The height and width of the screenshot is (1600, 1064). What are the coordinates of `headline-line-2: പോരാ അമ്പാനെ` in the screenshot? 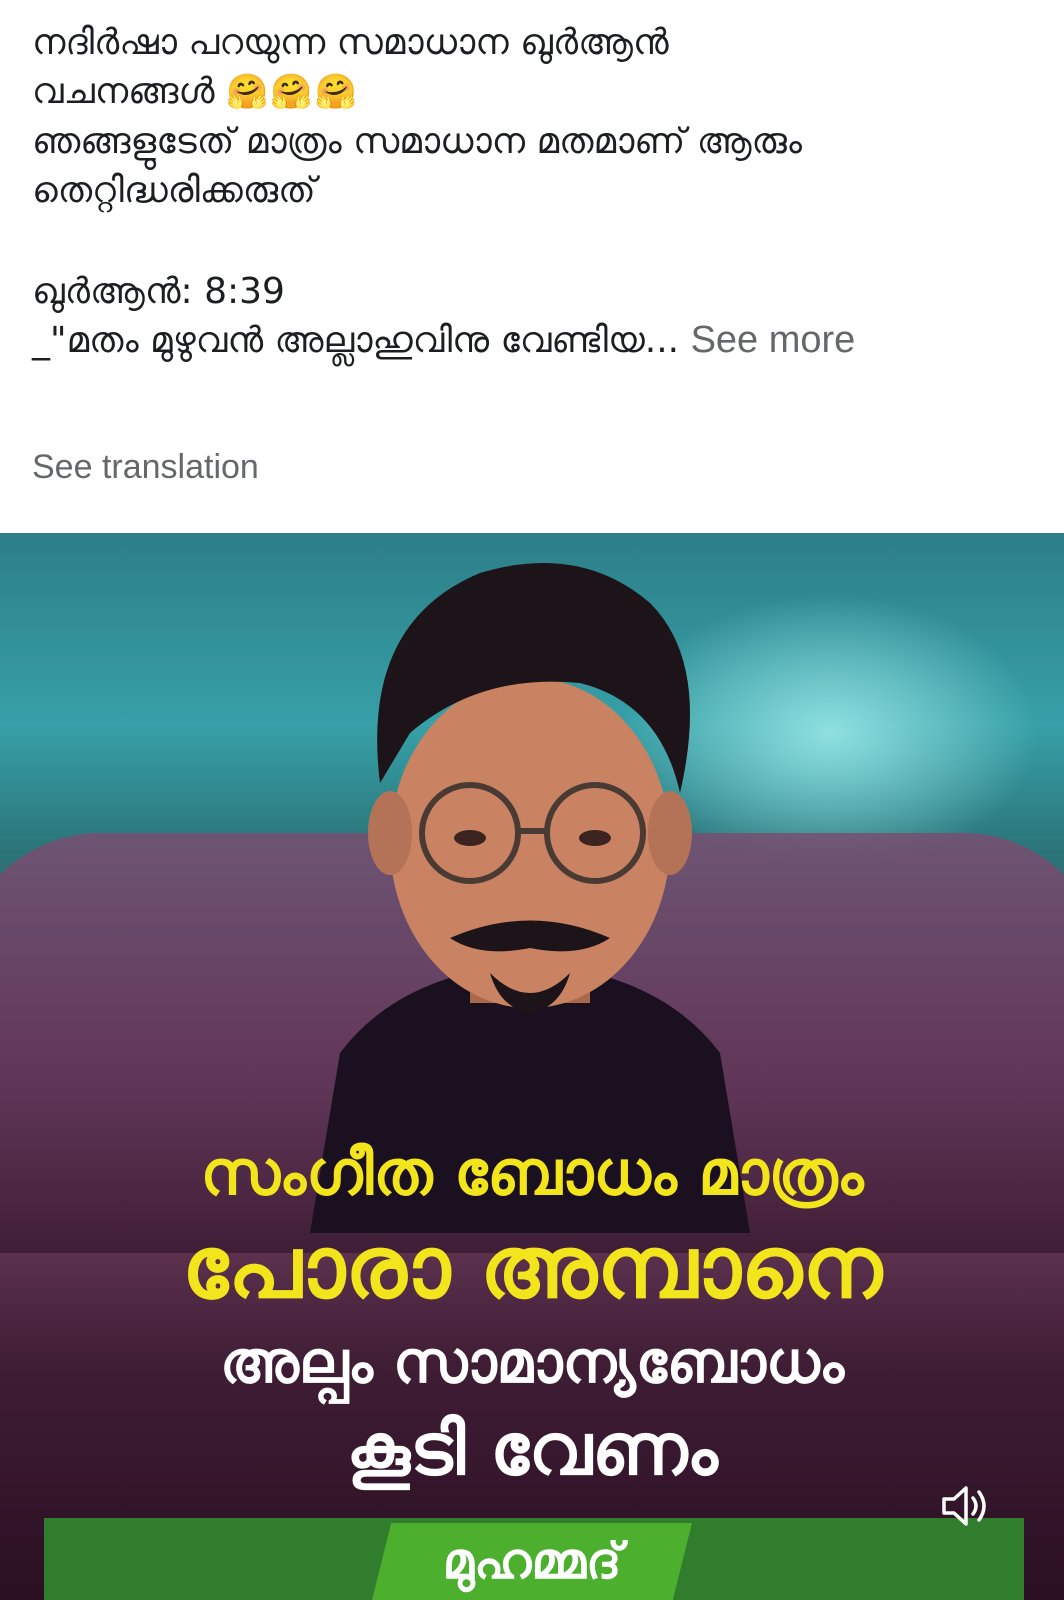 It's located at (532, 1268).